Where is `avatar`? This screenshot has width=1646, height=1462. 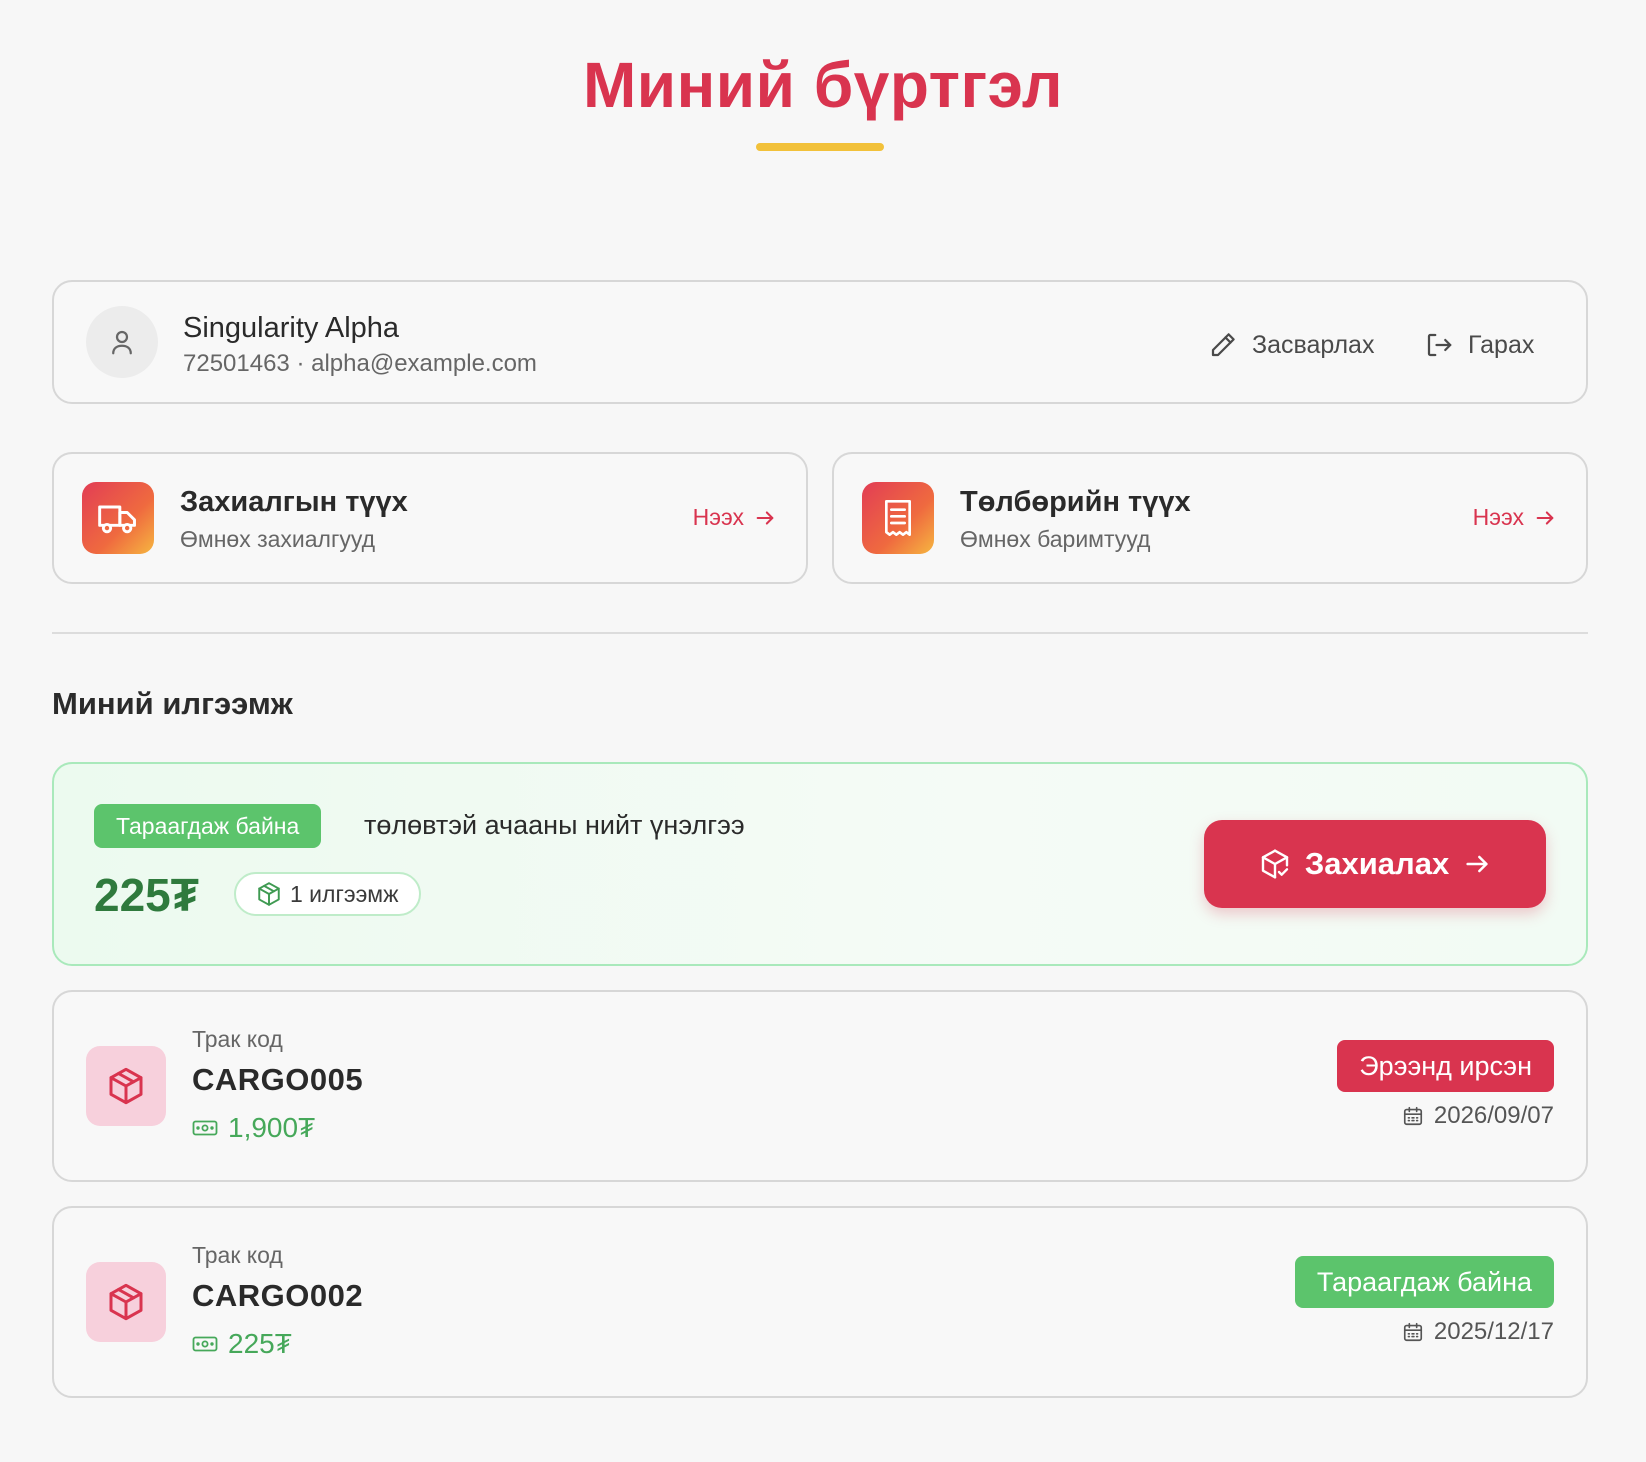
avatar is located at coordinates (122, 342).